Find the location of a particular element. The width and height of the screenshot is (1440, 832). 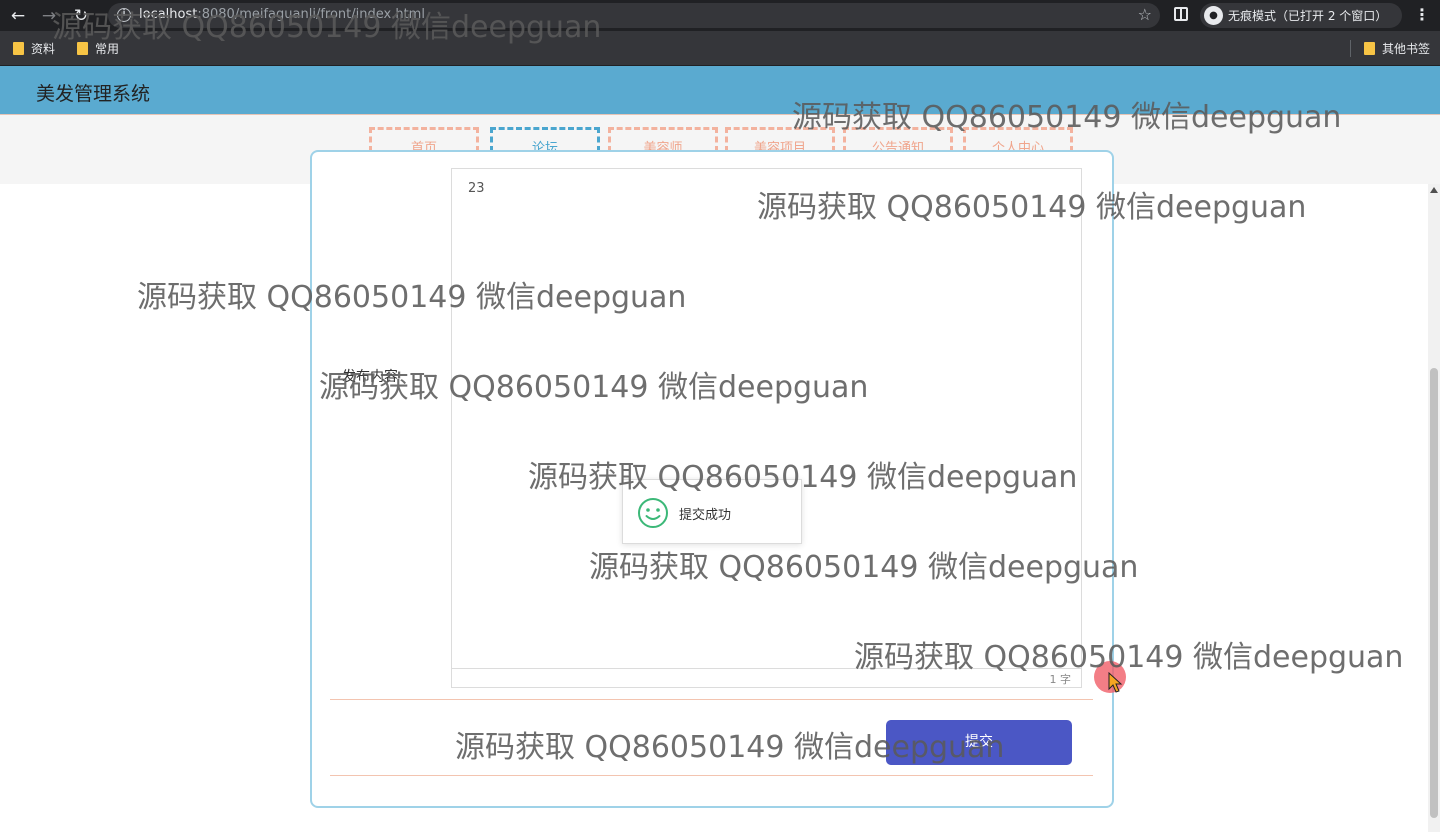

scroll-up-arrow-icon is located at coordinates (1434, 190).